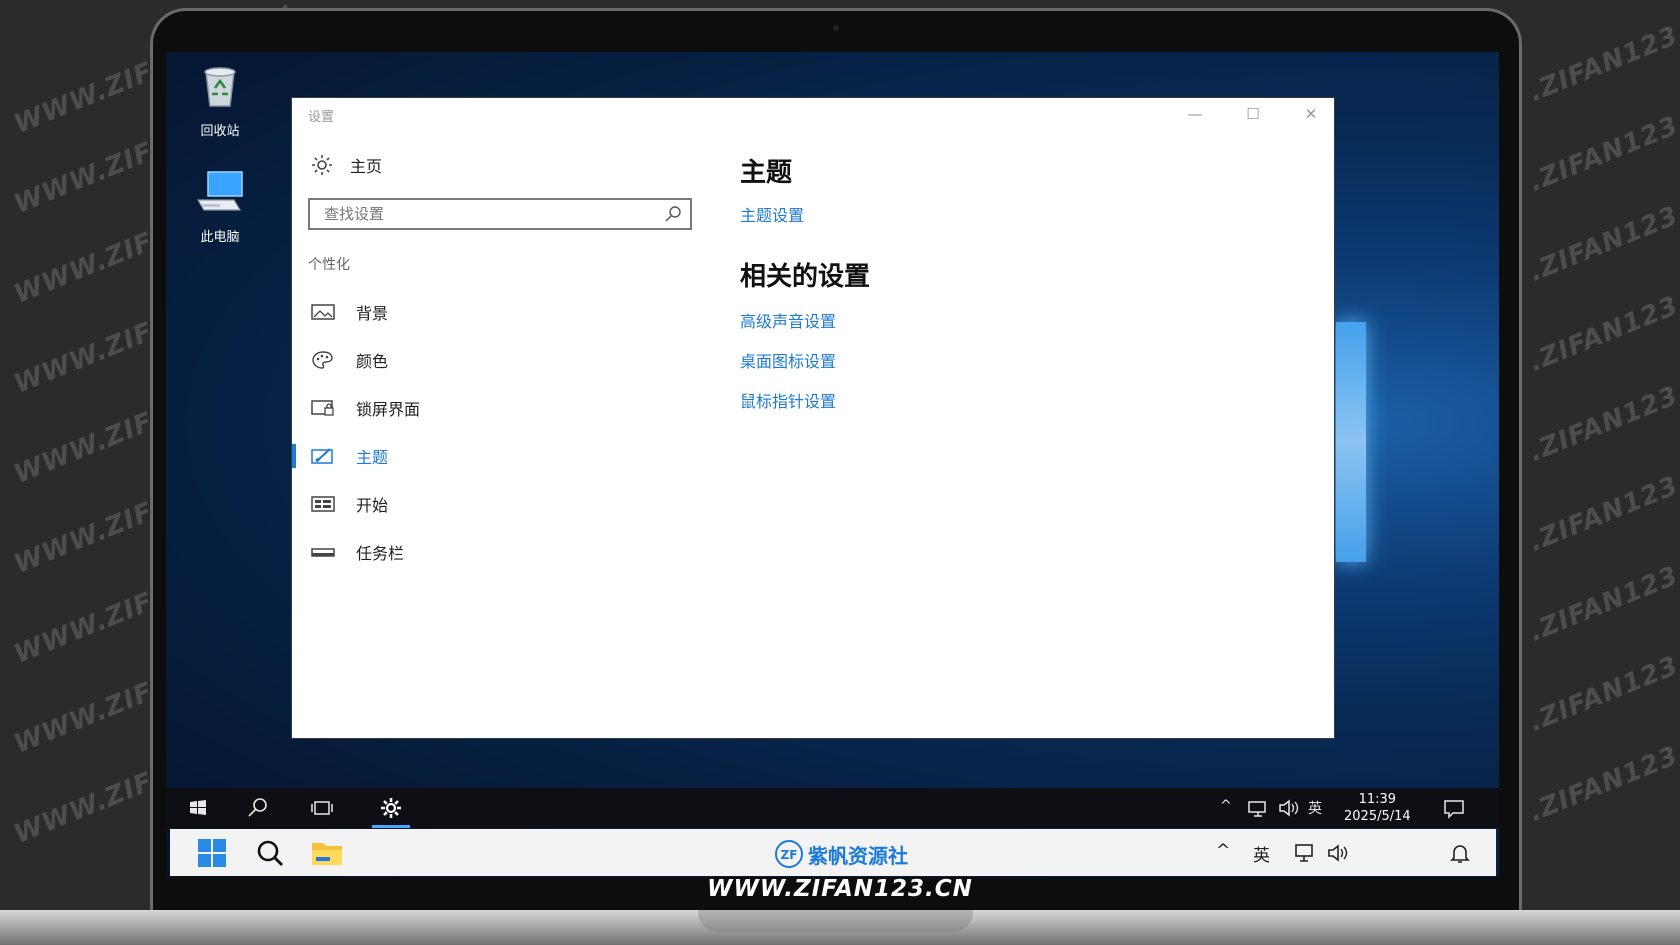 The image size is (1680, 945). Describe the element at coordinates (1602, 594) in the screenshot. I see `watermark-right-7: .ZIFAN123.CN` at that location.